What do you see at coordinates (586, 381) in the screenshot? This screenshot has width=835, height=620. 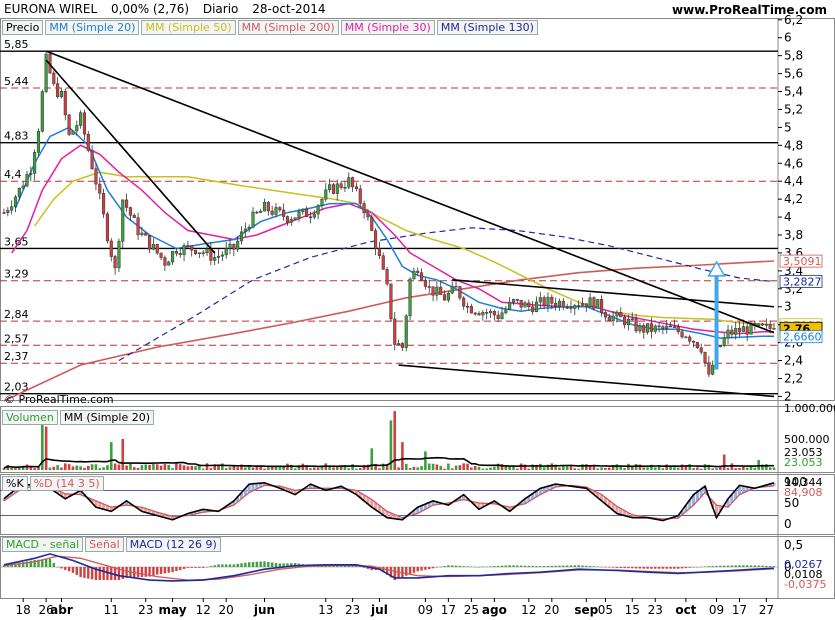 I see `trendline` at bounding box center [586, 381].